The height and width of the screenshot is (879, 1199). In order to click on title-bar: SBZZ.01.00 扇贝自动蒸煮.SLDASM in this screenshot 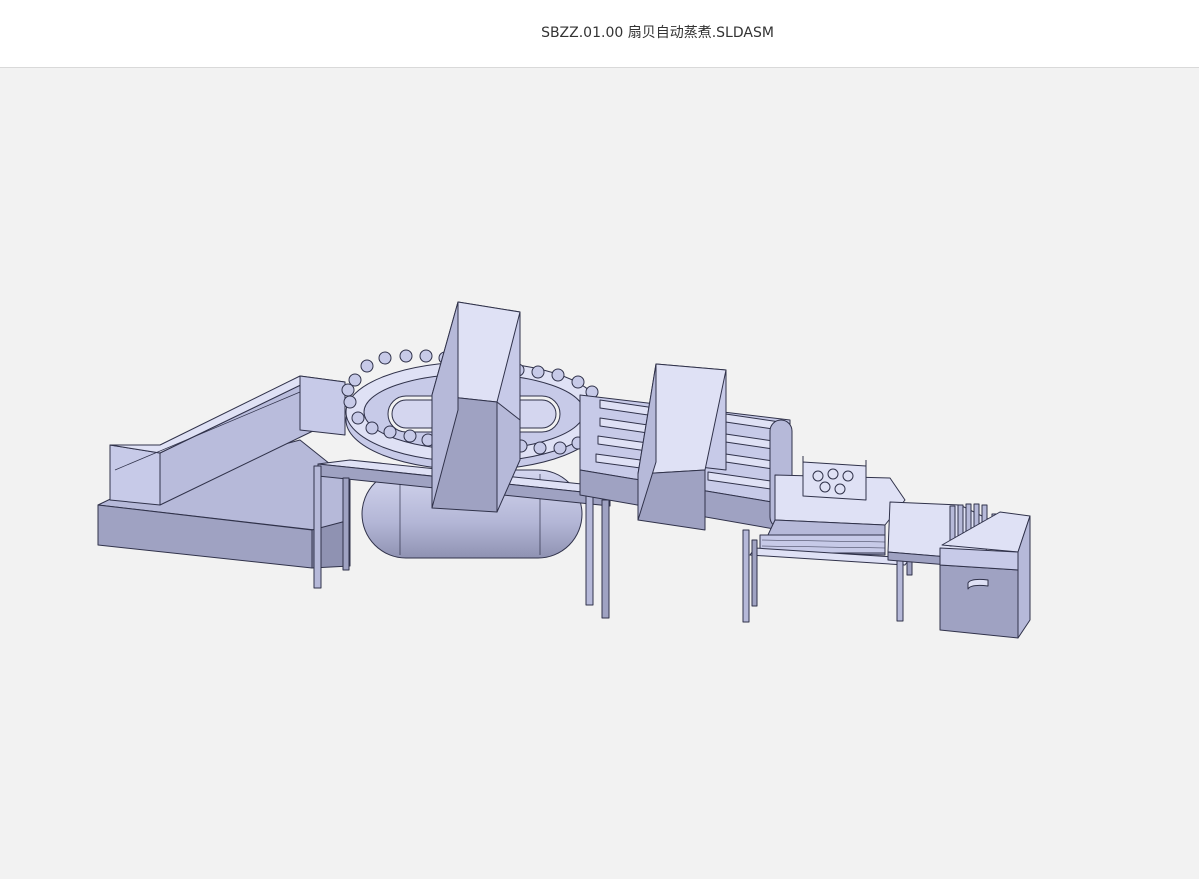, I will do `click(599, 34)`.